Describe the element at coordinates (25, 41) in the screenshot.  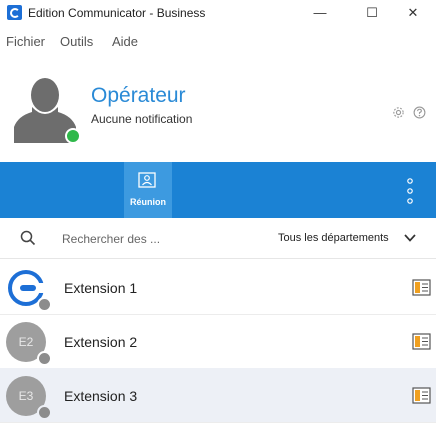
I see `menu-fichier: Fichier` at that location.